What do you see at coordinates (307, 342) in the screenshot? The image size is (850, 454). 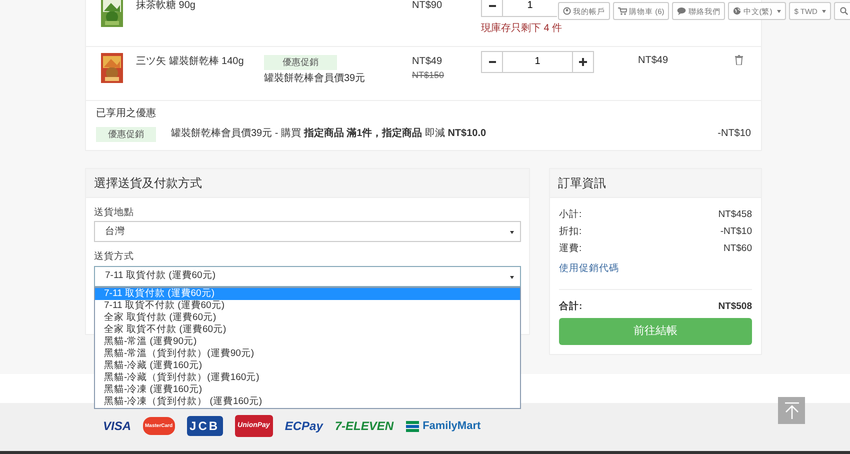 I see `dropdown-option: 黑貓-常溫 (運費90元)` at bounding box center [307, 342].